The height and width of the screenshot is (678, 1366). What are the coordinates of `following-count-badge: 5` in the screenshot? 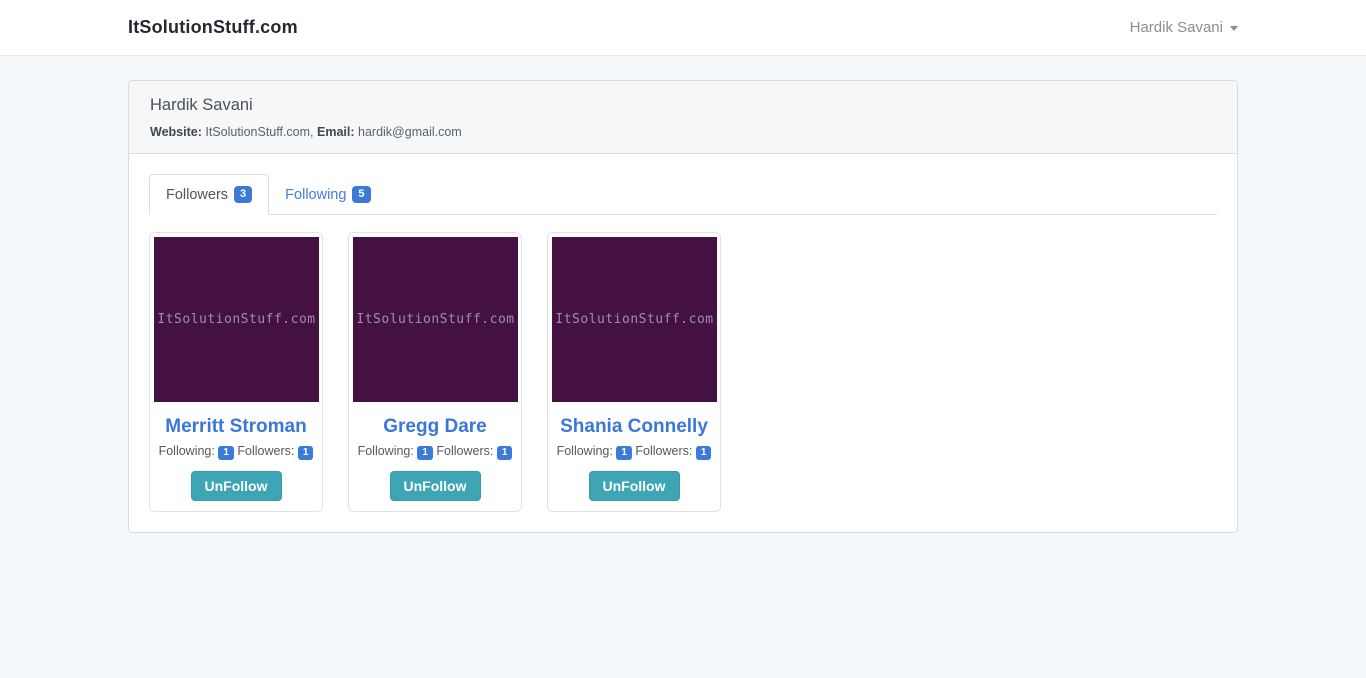 It's located at (361, 194).